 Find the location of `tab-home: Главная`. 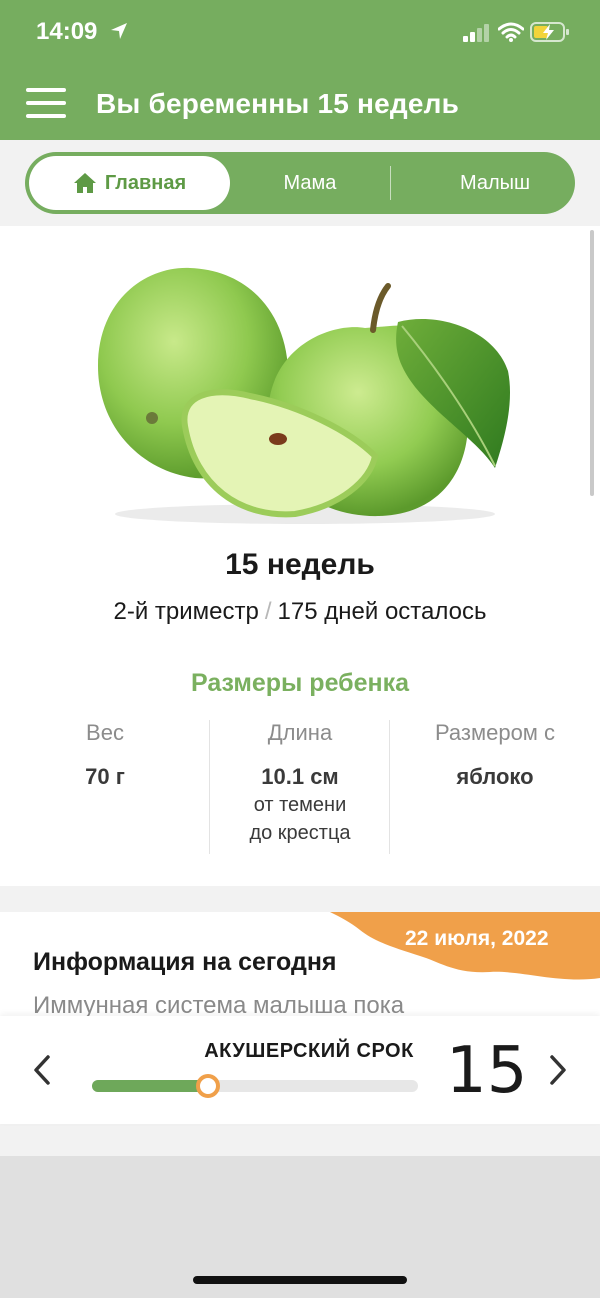

tab-home: Главная is located at coordinates (129, 183).